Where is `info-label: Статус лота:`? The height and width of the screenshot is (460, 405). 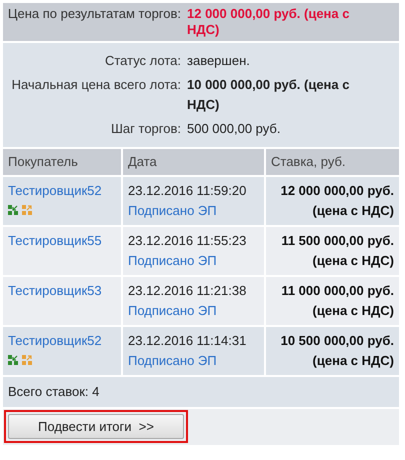 info-label: Статус лота: is located at coordinates (143, 61).